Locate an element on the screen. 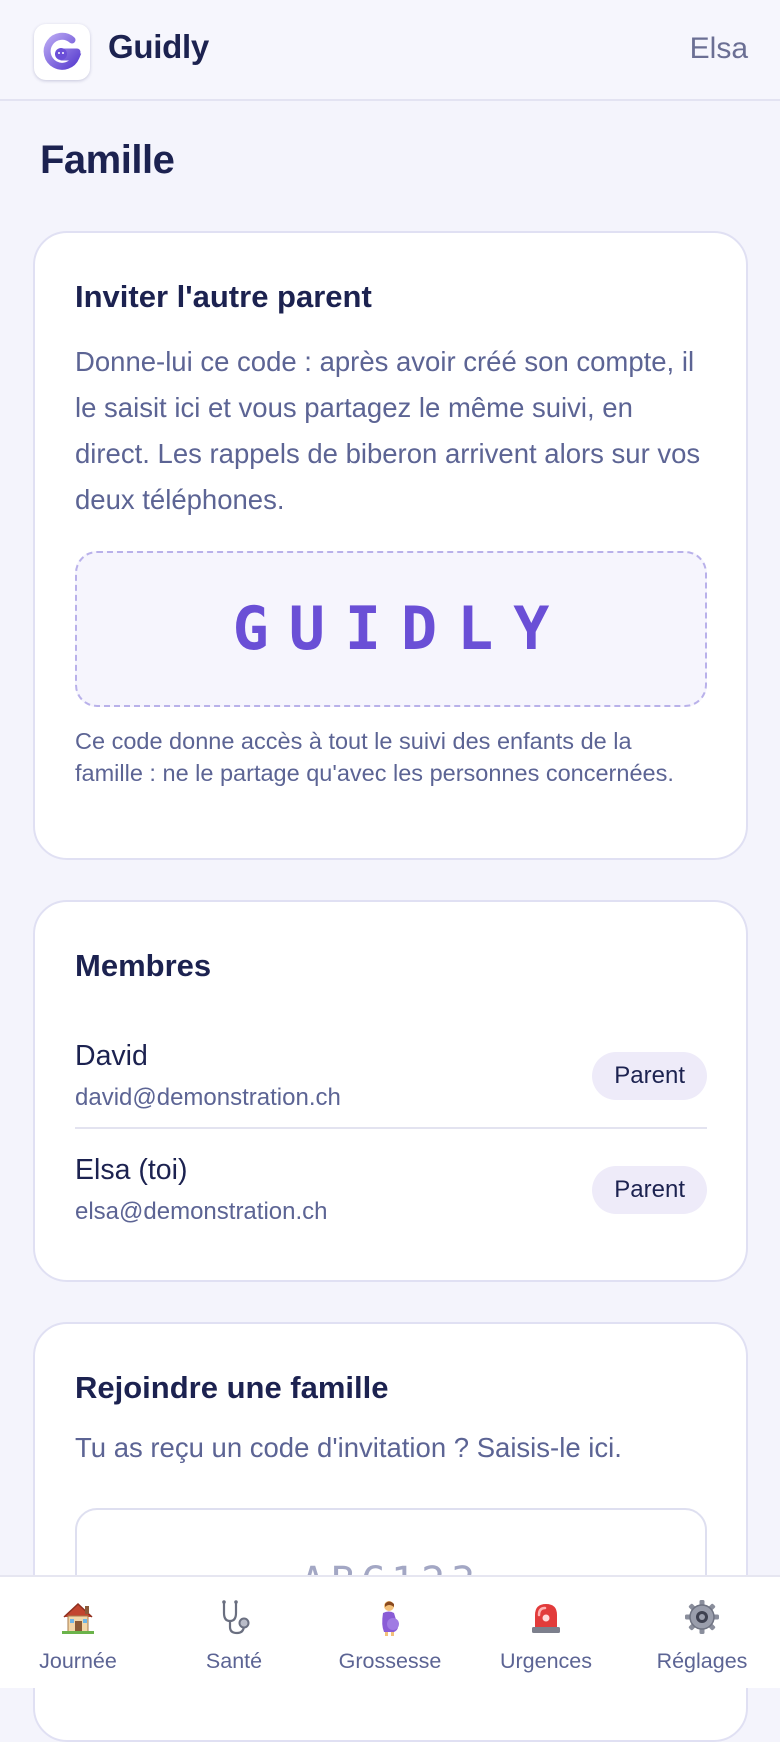 This screenshot has width=780, height=1742. members-title: Membres is located at coordinates (143, 965).